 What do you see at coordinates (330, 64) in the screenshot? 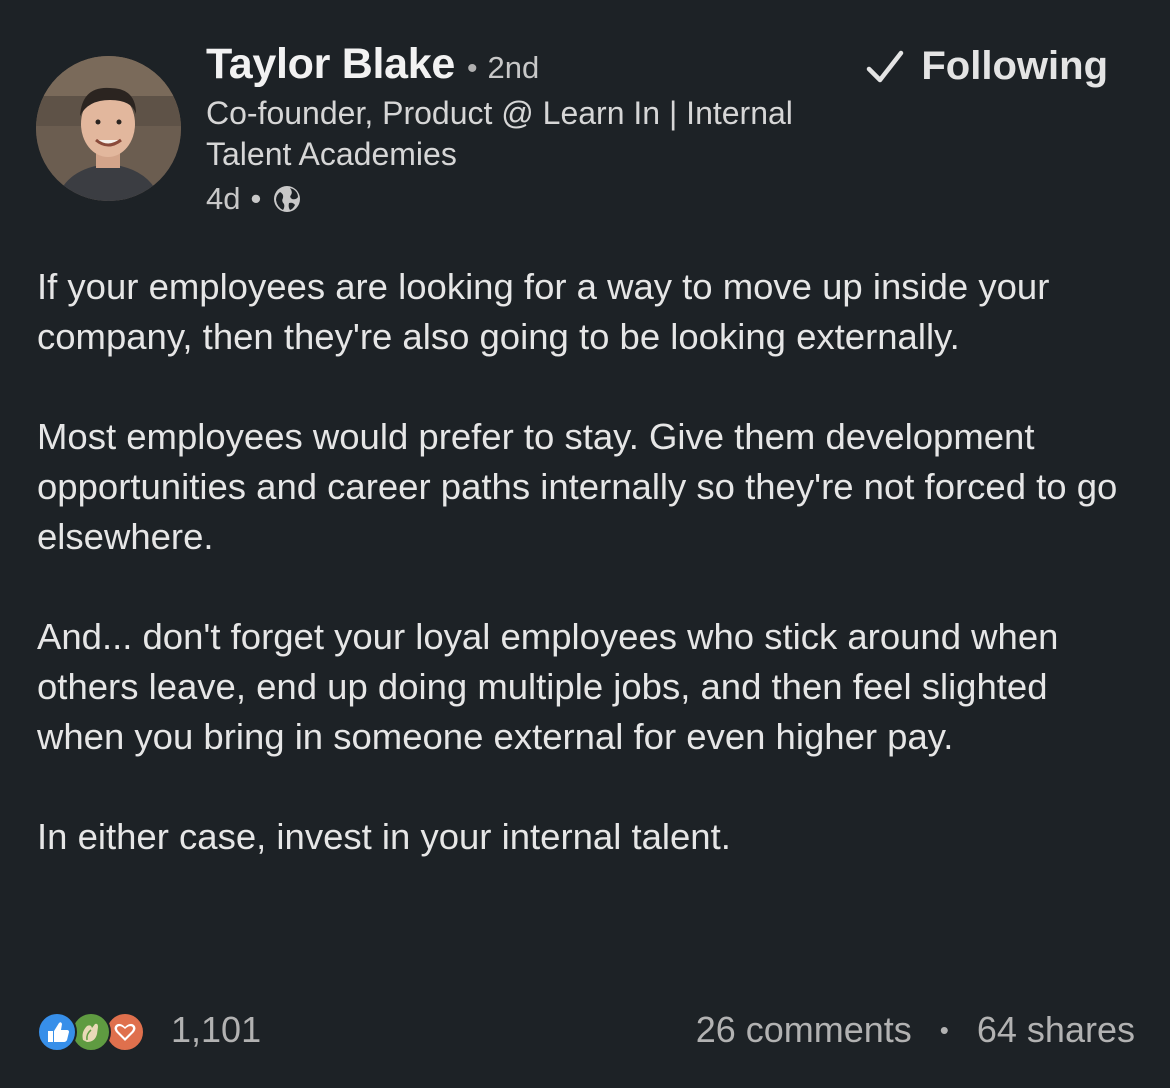
I see `author-name: Taylor Blake` at bounding box center [330, 64].